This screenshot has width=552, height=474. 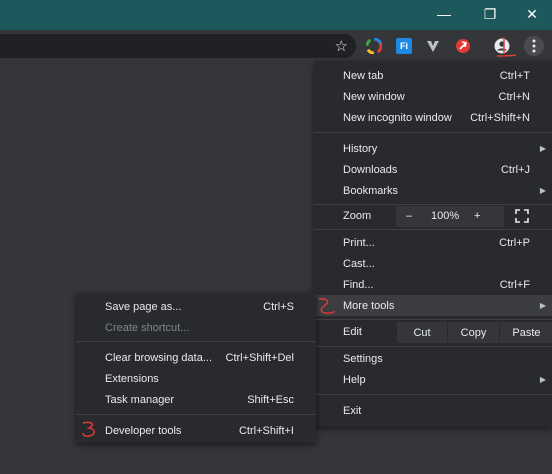 I want to click on menu-item-print: Print... Ctrl+P, so click(x=433, y=242).